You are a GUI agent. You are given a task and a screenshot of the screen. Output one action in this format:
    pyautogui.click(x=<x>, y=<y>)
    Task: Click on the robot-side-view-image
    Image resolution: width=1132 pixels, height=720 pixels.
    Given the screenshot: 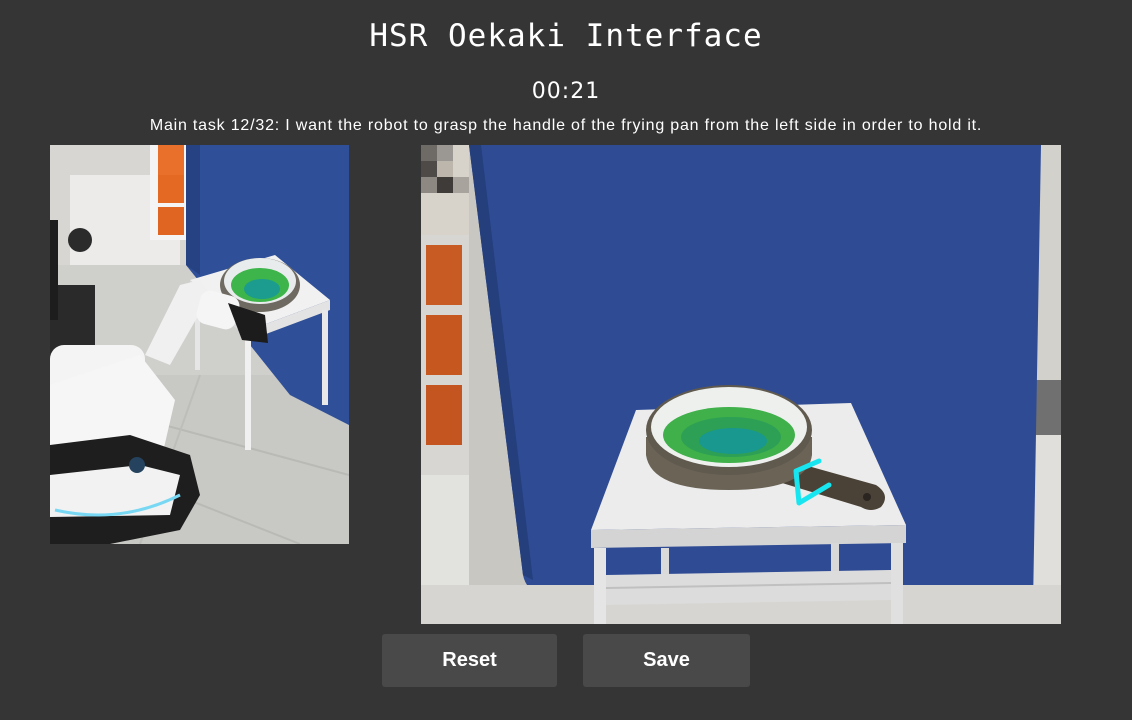 What is the action you would take?
    pyautogui.click(x=199, y=344)
    